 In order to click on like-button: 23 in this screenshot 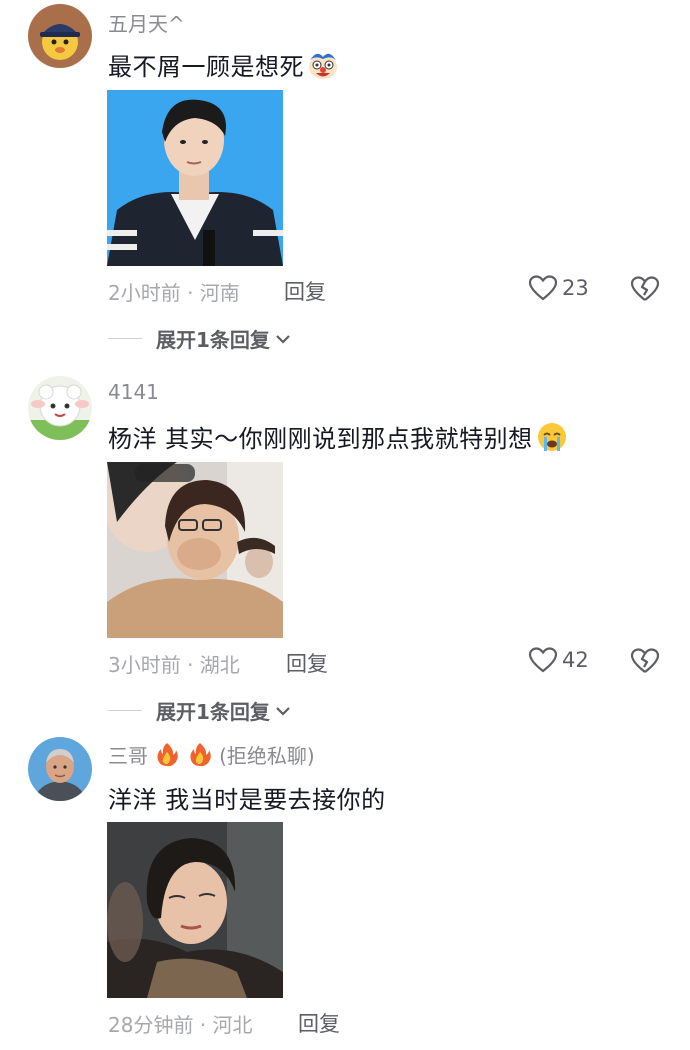, I will do `click(558, 288)`.